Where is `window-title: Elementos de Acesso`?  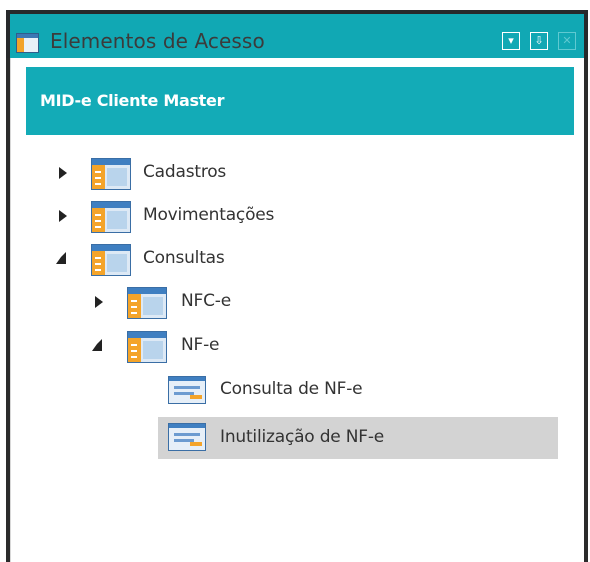 window-title: Elementos de Acesso is located at coordinates (157, 41).